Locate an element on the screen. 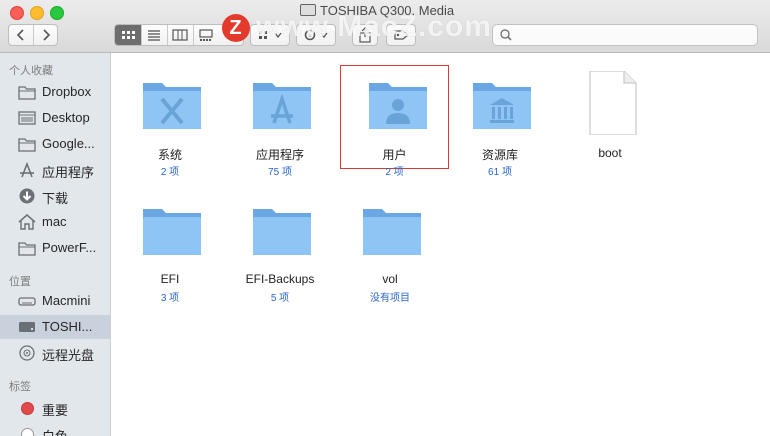 The width and height of the screenshot is (770, 436). icon-view-button is located at coordinates (128, 35).